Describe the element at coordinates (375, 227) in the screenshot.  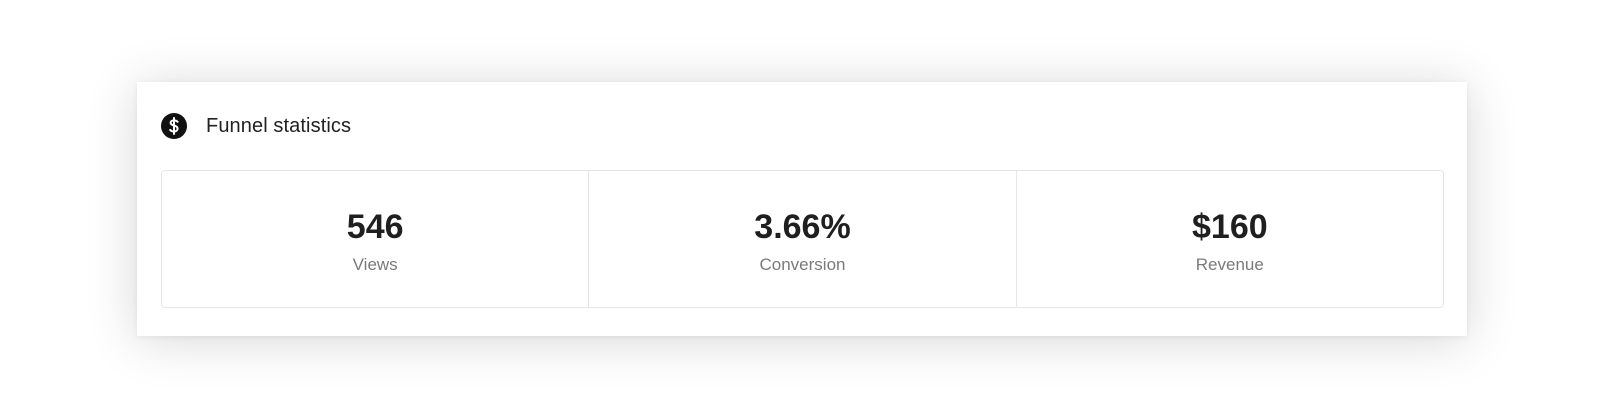
I see `stat-value: 546` at that location.